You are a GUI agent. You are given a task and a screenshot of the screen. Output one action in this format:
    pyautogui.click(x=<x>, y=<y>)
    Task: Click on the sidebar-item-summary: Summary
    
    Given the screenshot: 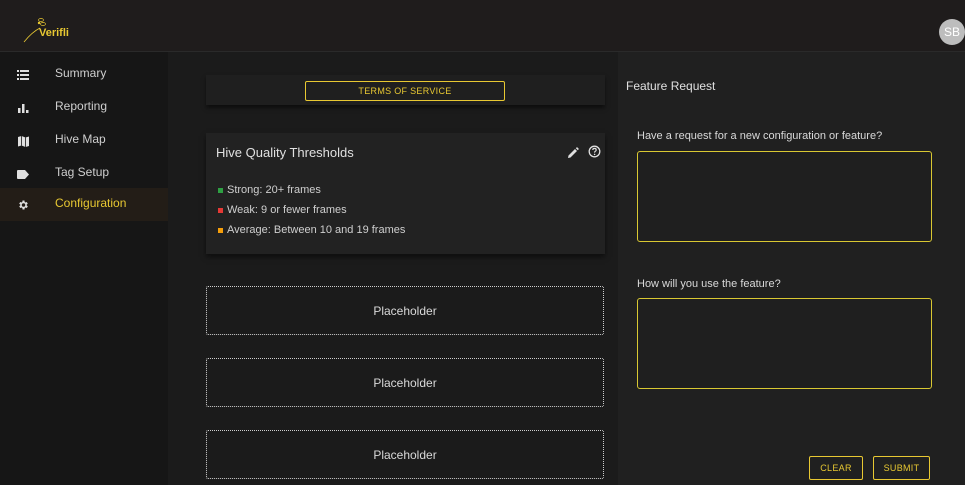 What is the action you would take?
    pyautogui.click(x=84, y=74)
    